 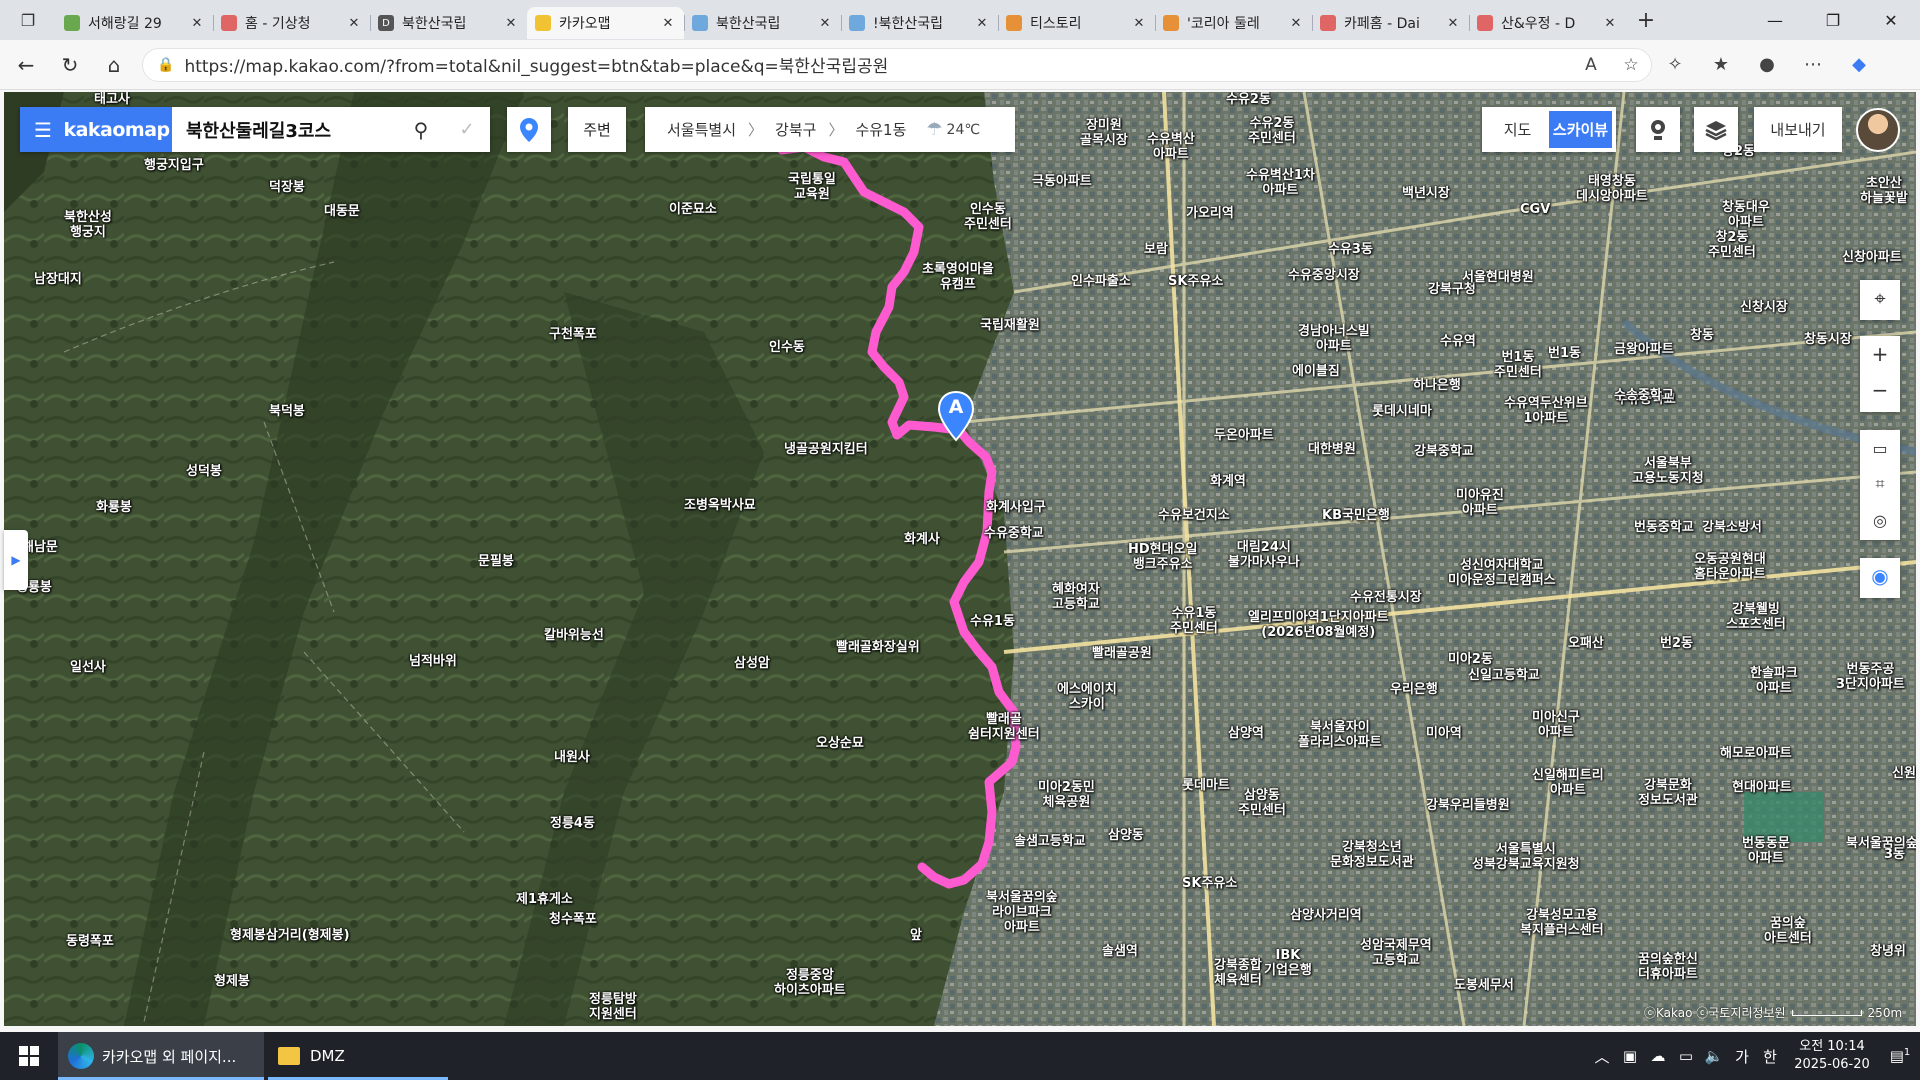 I want to click on map-label: 이준묘소, so click(x=693, y=209).